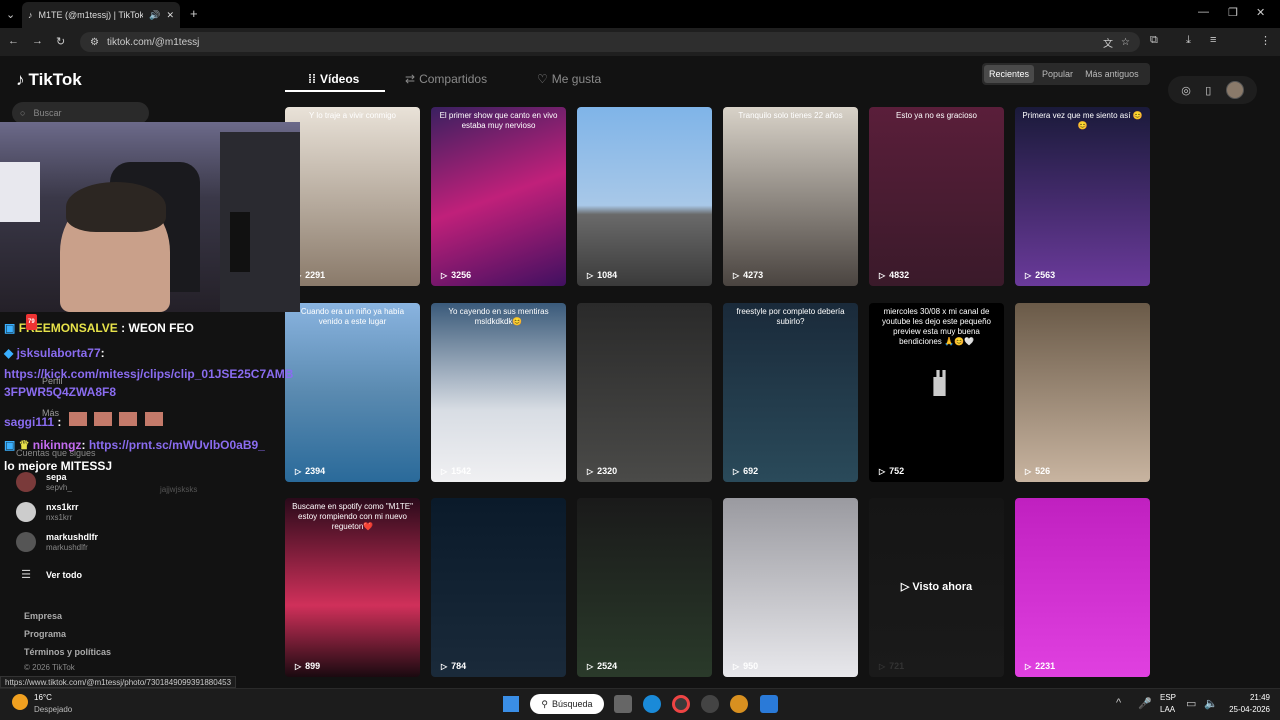 The height and width of the screenshot is (720, 1280). I want to click on network-icon: ▭, so click(1191, 703).